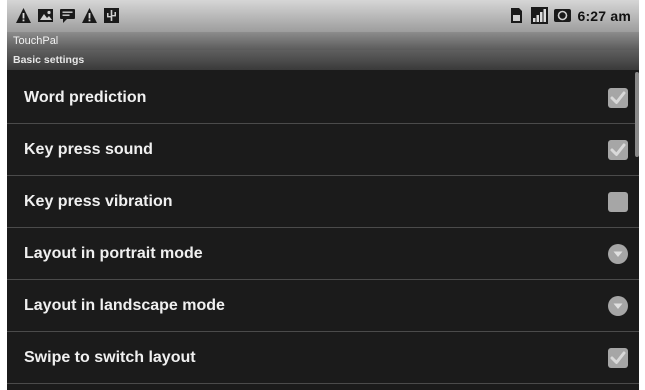 Image resolution: width=645 pixels, height=390 pixels. Describe the element at coordinates (618, 202) in the screenshot. I see `checkbox-unchecked` at that location.